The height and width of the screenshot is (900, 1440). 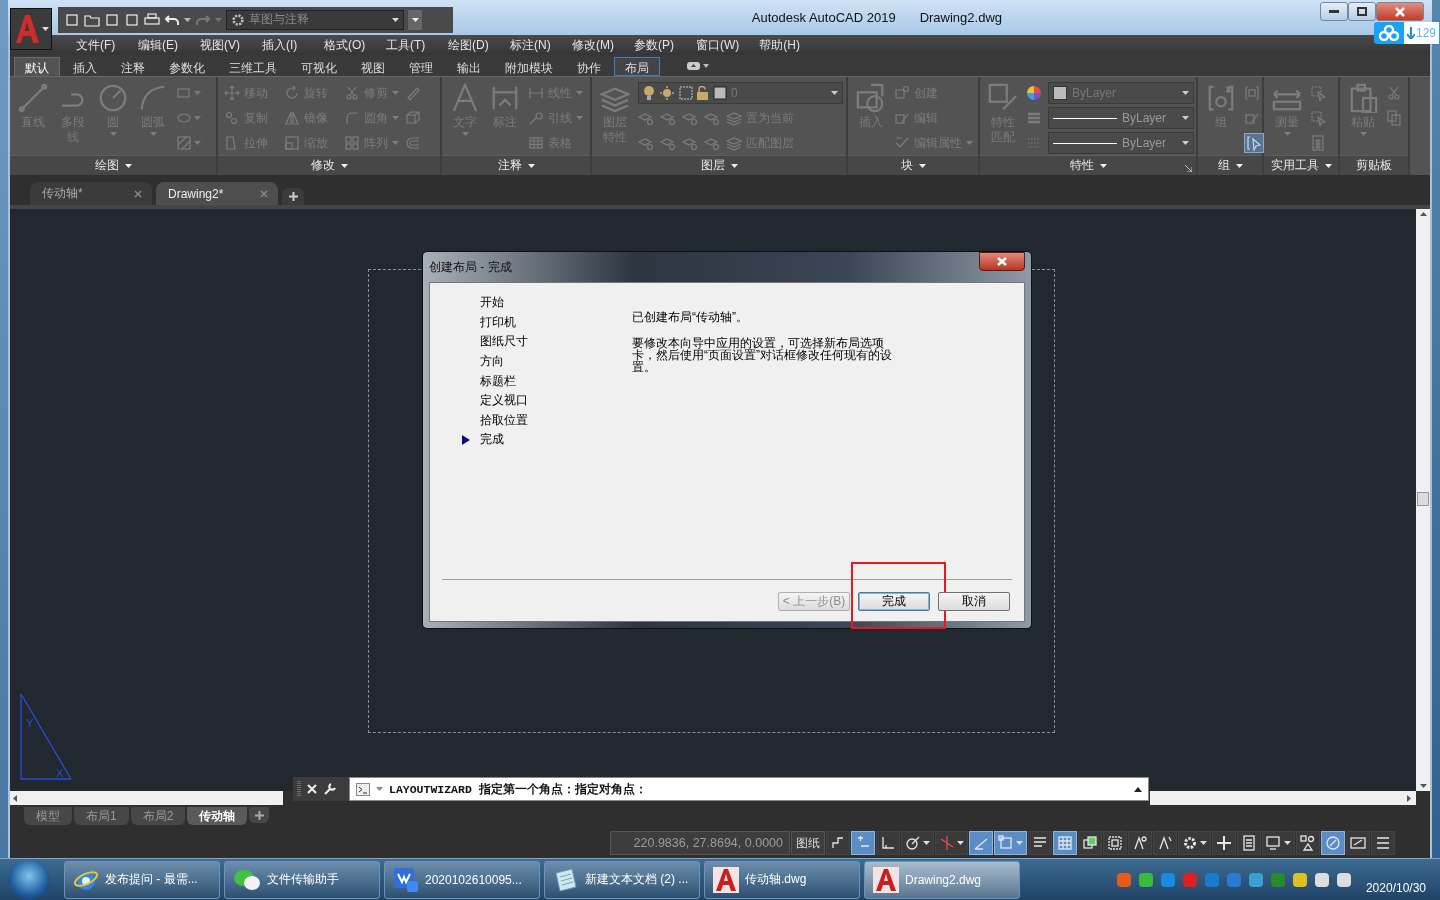 What do you see at coordinates (749, 789) in the screenshot?
I see `command-field: LAYOUTWIZARD 指定第一个角点：指定对角点：` at bounding box center [749, 789].